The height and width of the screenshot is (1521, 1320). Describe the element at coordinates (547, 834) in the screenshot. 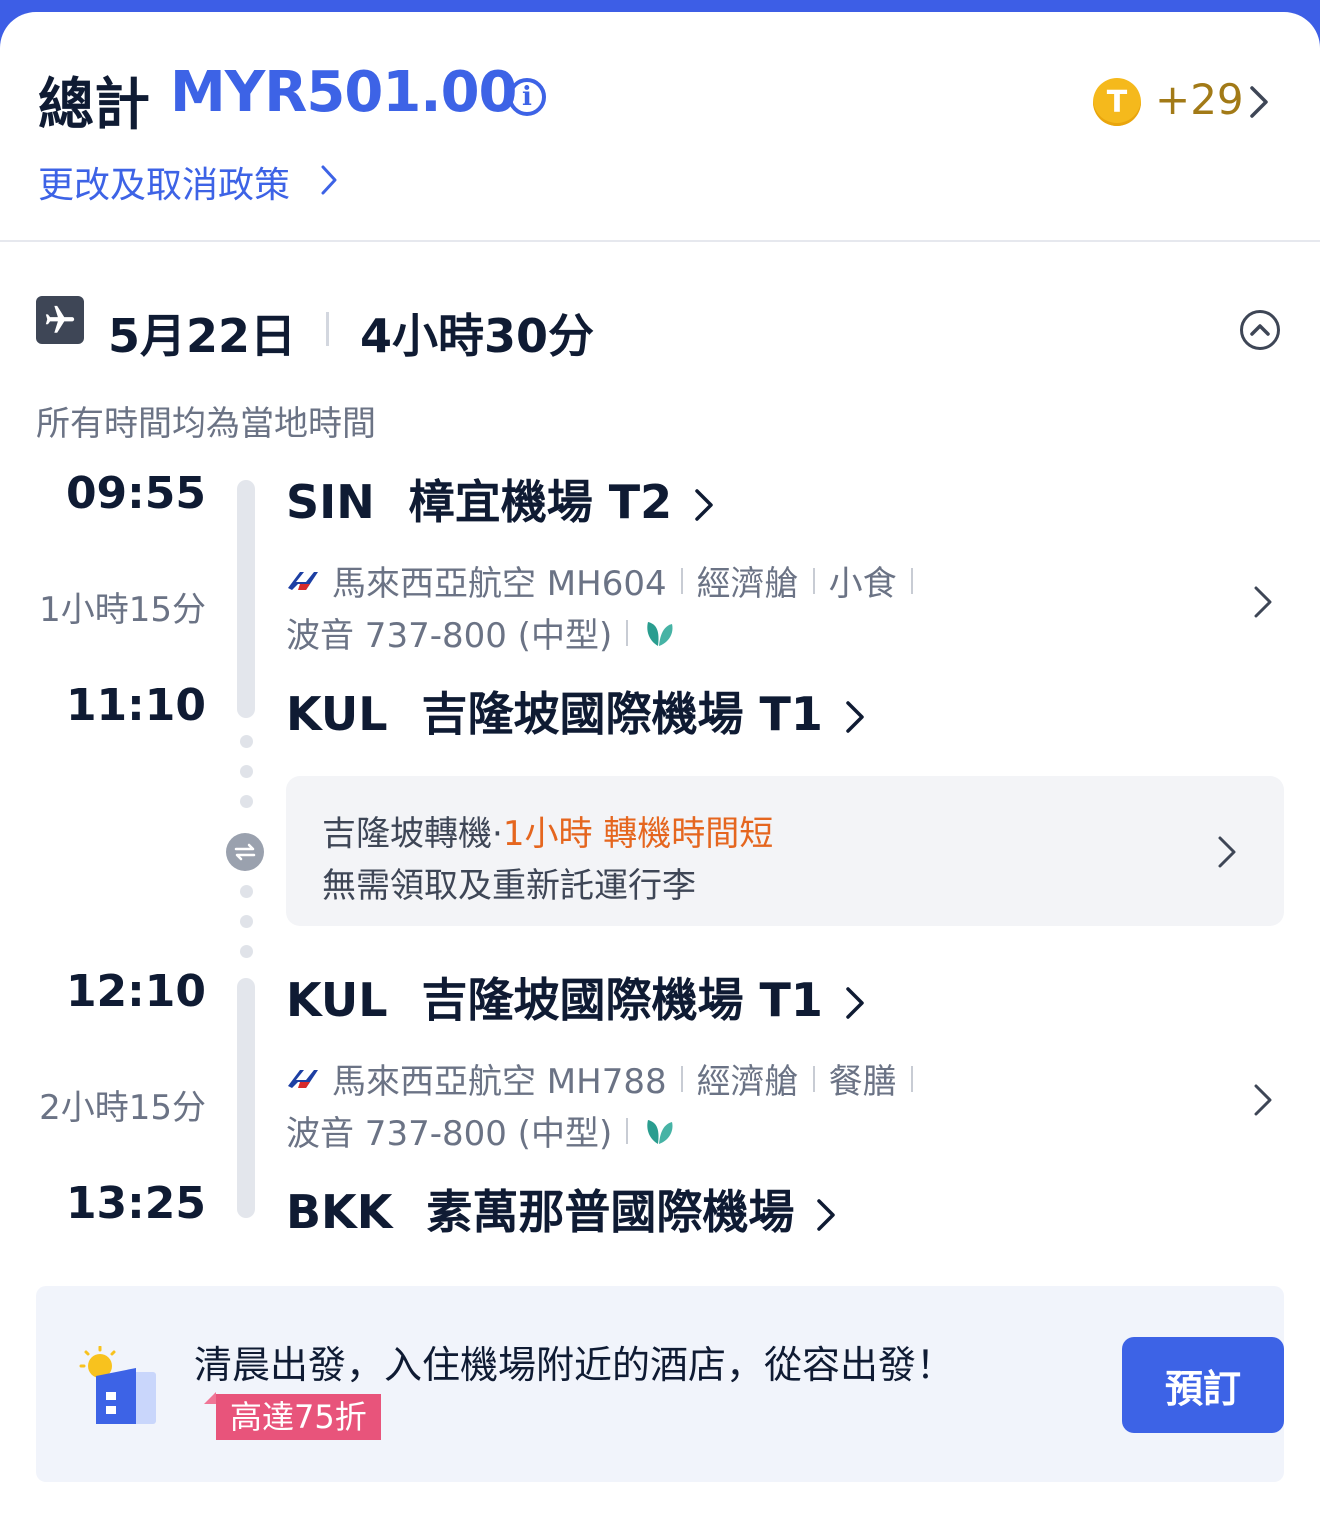

I see `transfer-wait: 1小時` at that location.